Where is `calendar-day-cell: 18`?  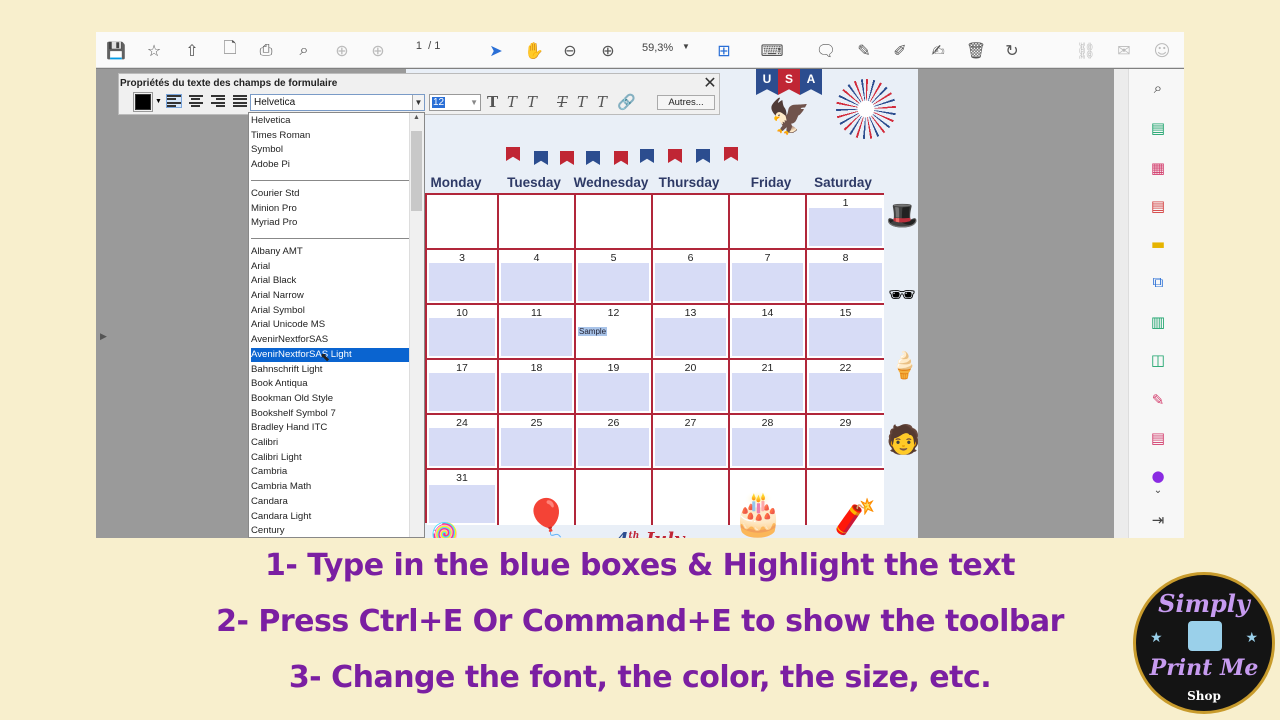
calendar-day-cell: 18 is located at coordinates (537, 387).